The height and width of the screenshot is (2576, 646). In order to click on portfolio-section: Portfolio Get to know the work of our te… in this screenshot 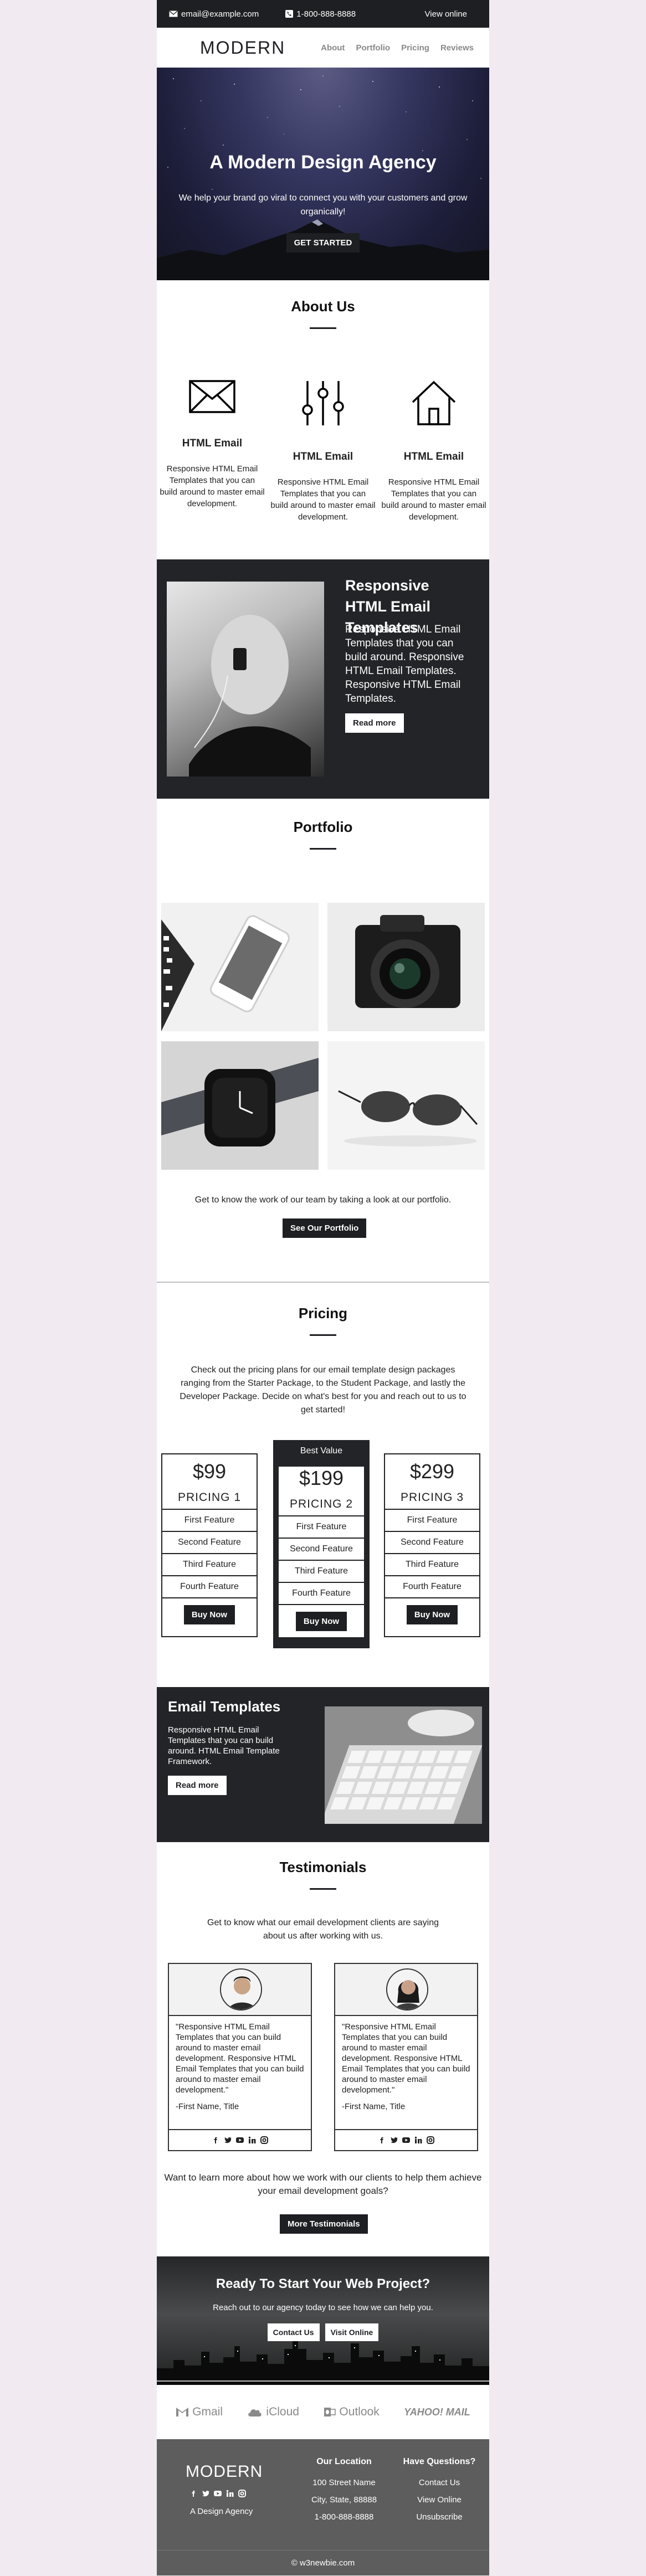, I will do `click(323, 1040)`.